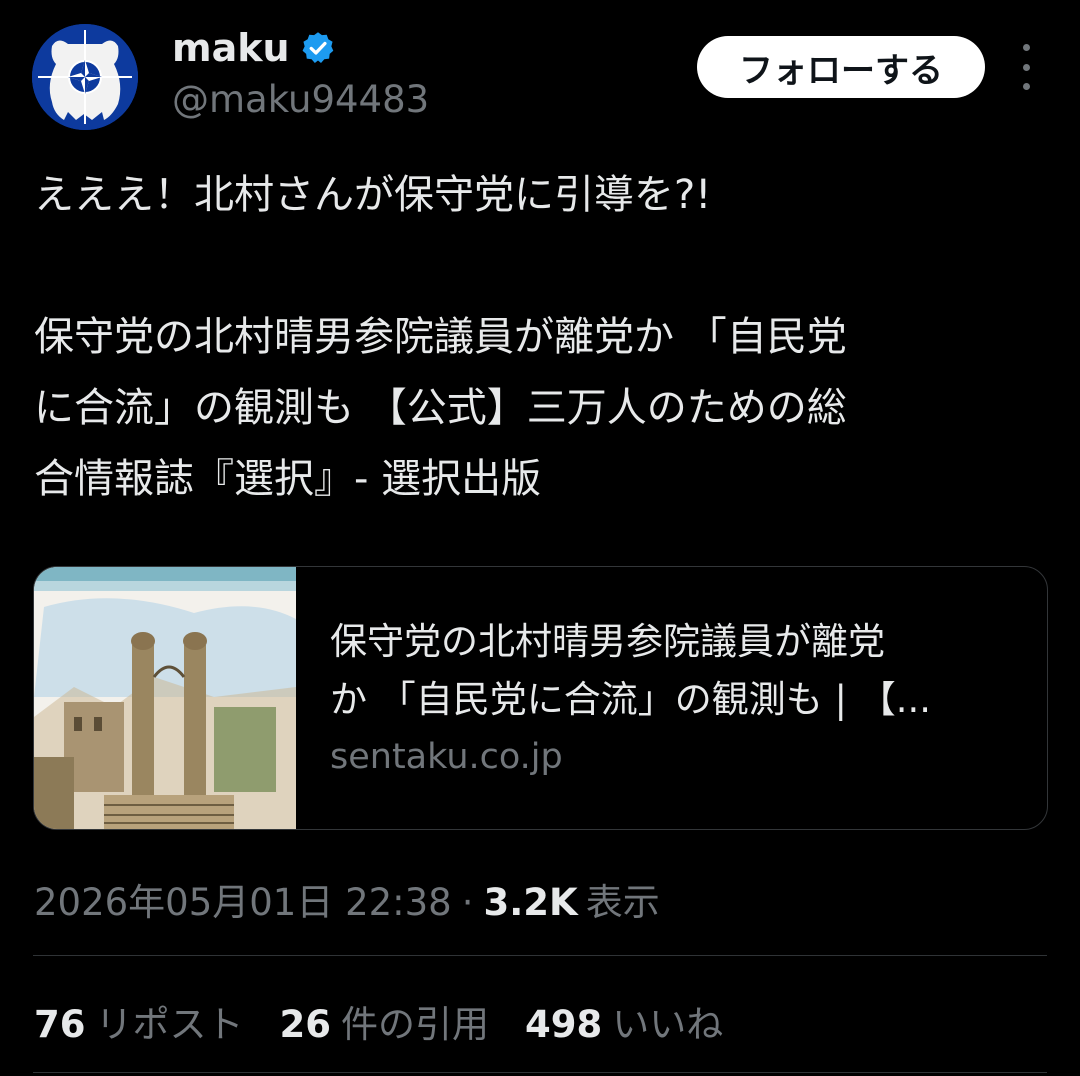  Describe the element at coordinates (169, 1024) in the screenshot. I see `reposts-label: リポスト` at that location.